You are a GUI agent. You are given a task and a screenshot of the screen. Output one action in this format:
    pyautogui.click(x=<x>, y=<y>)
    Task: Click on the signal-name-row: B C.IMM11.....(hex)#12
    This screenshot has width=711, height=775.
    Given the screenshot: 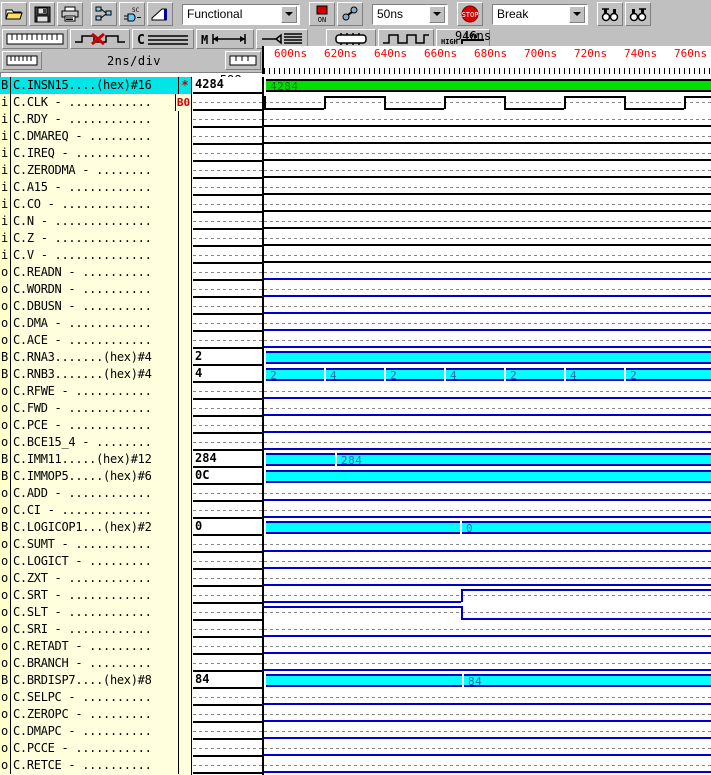 What is the action you would take?
    pyautogui.click(x=95, y=459)
    